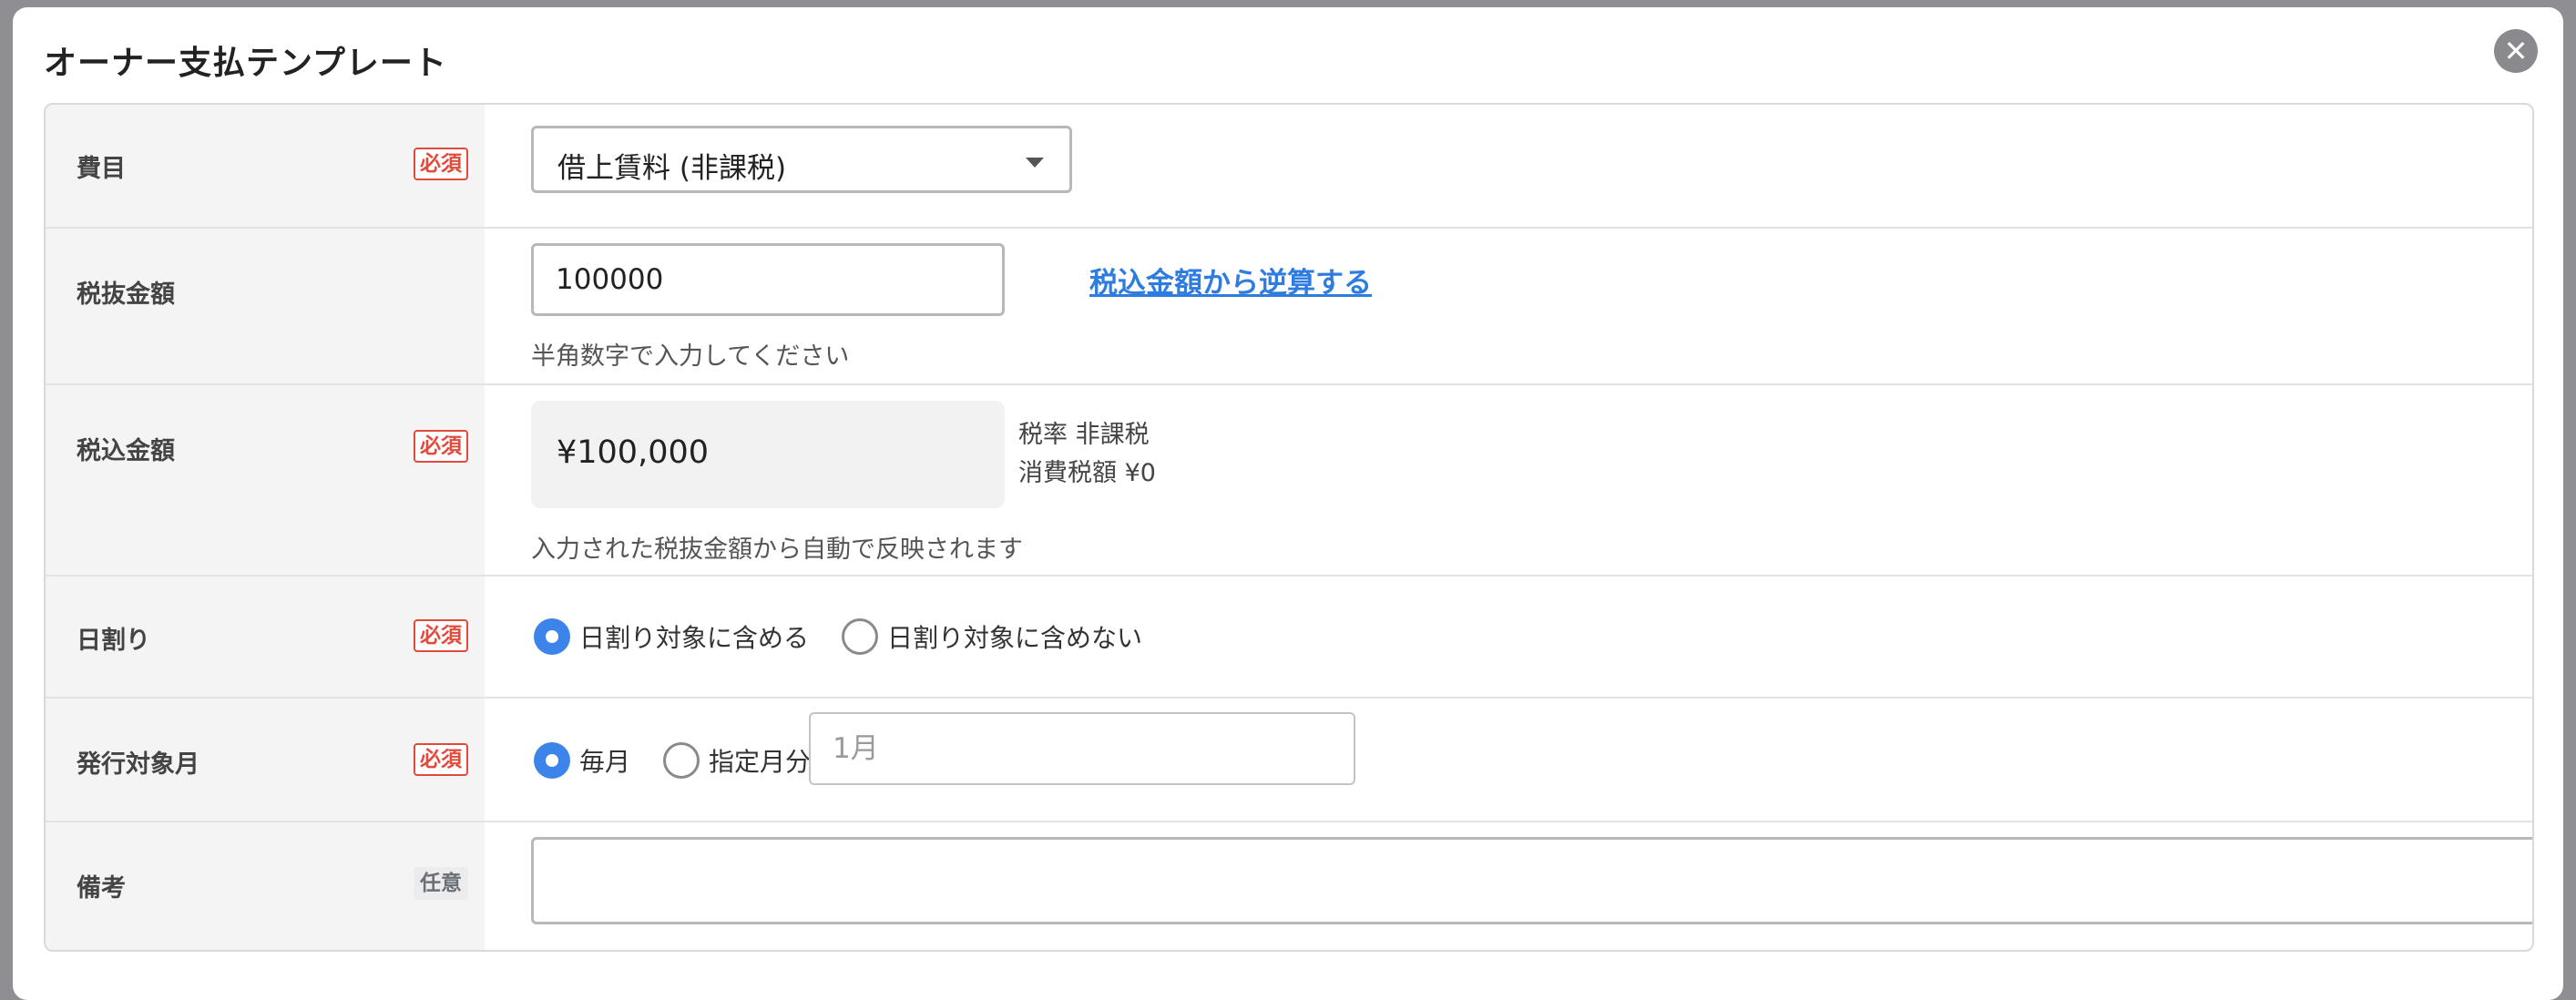 The width and height of the screenshot is (2576, 1000). What do you see at coordinates (265, 637) in the screenshot?
I see `label-cell: 日割り 必須` at bounding box center [265, 637].